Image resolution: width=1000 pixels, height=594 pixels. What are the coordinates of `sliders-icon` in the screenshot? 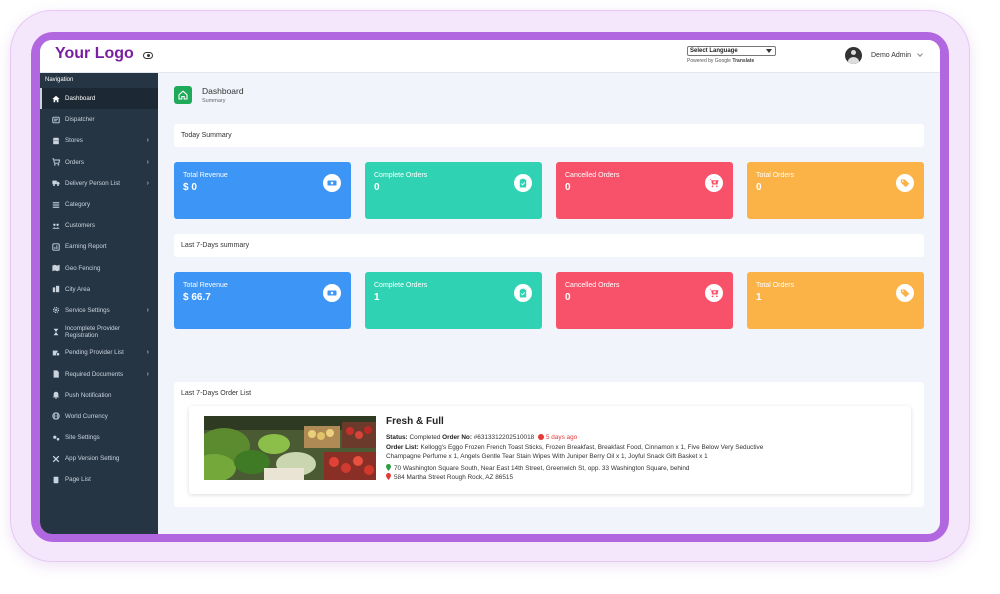 It's located at (56, 437).